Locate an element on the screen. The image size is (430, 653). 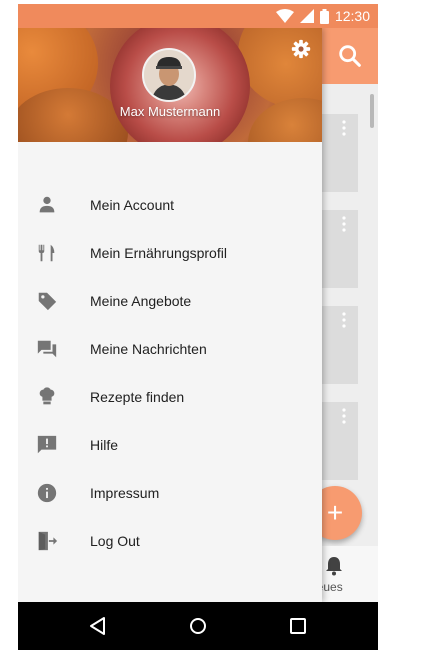
menu-item-label: Meine Angebote is located at coordinates (141, 301).